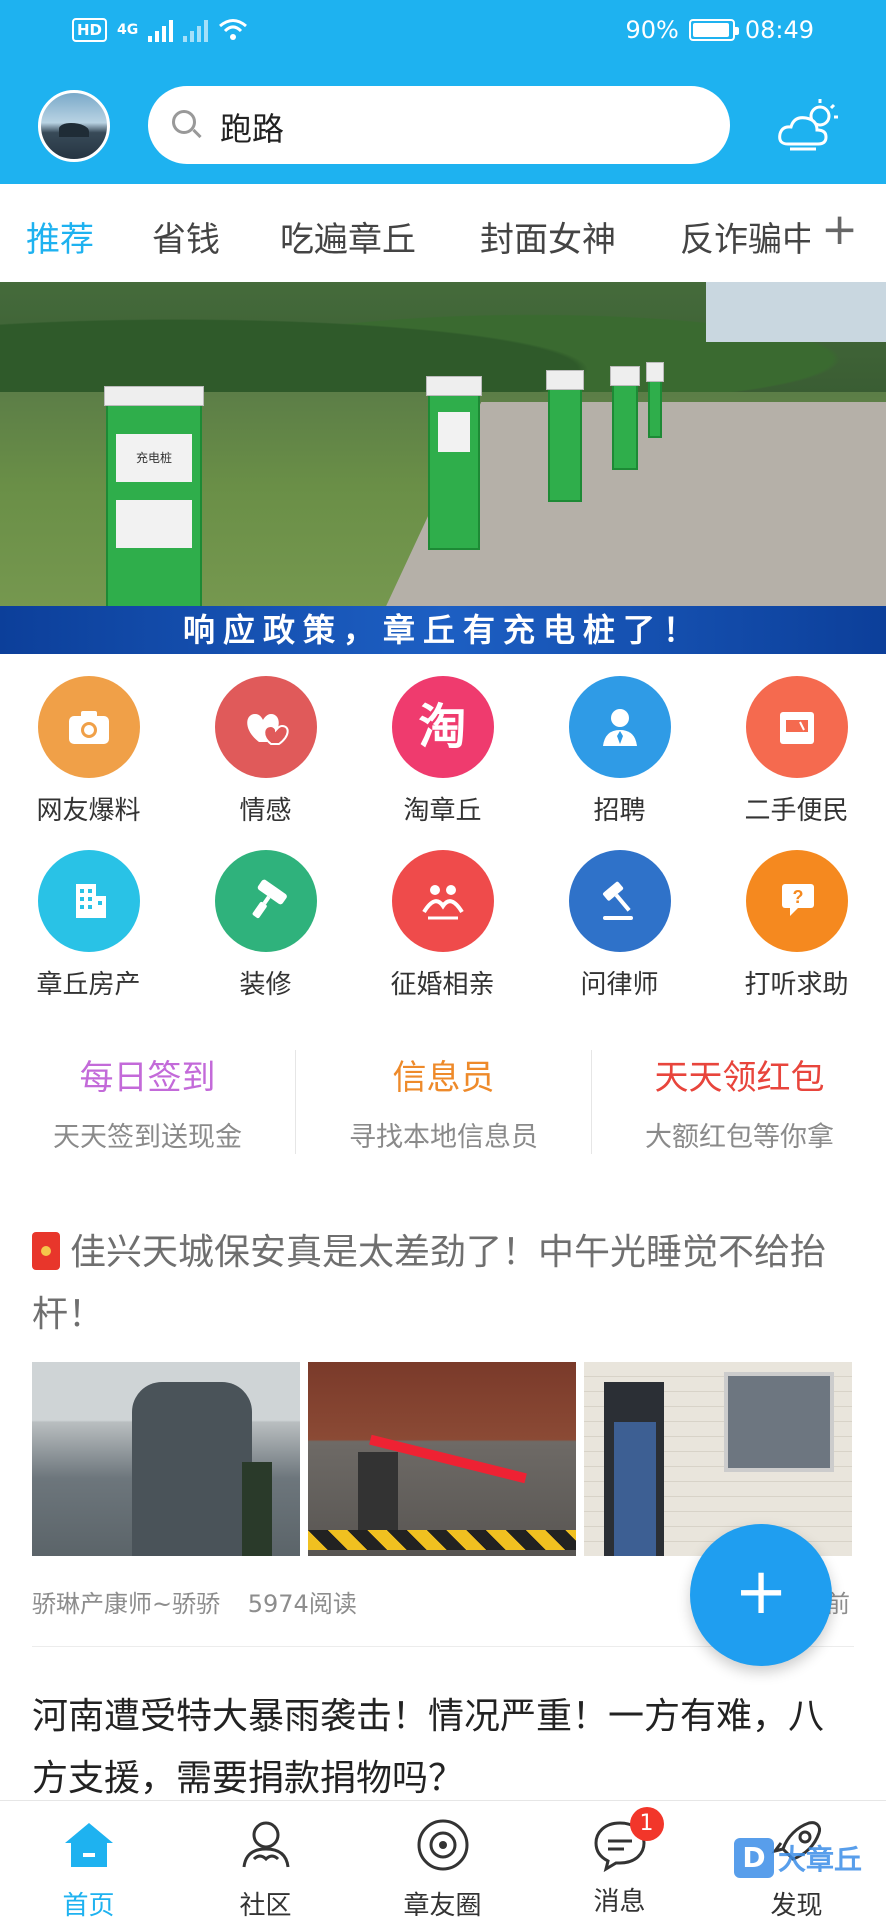  What do you see at coordinates (88, 1861) in the screenshot?
I see `nav-home: 首页` at bounding box center [88, 1861].